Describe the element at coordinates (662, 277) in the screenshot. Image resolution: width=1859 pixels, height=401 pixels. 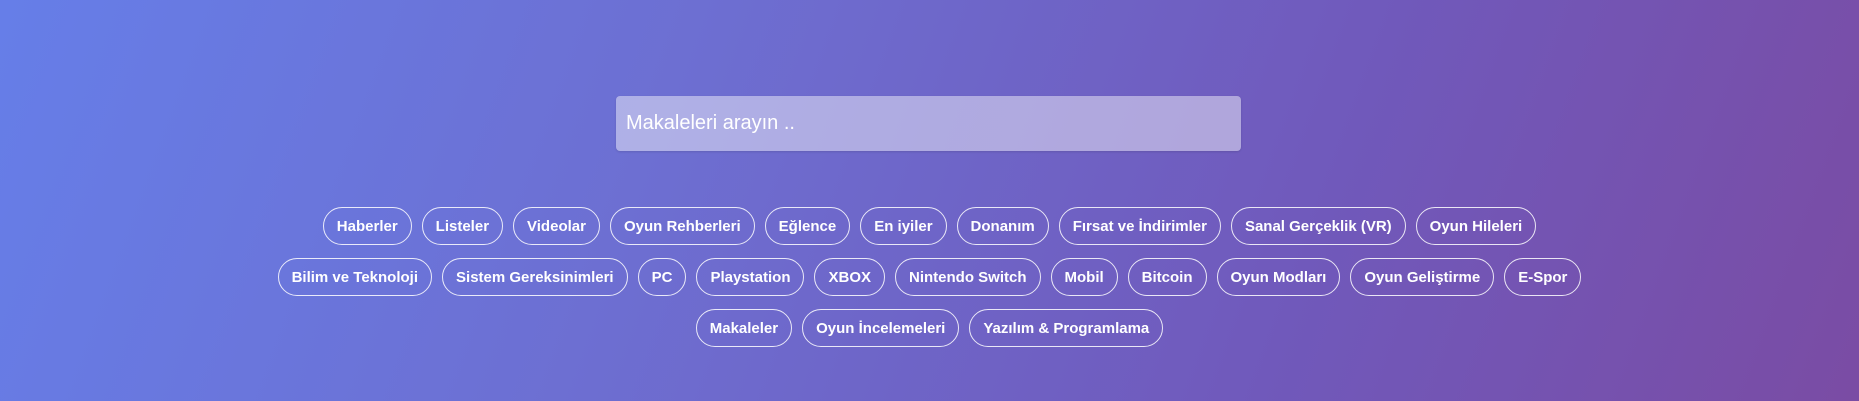
I see `tag-pc: PC` at that location.